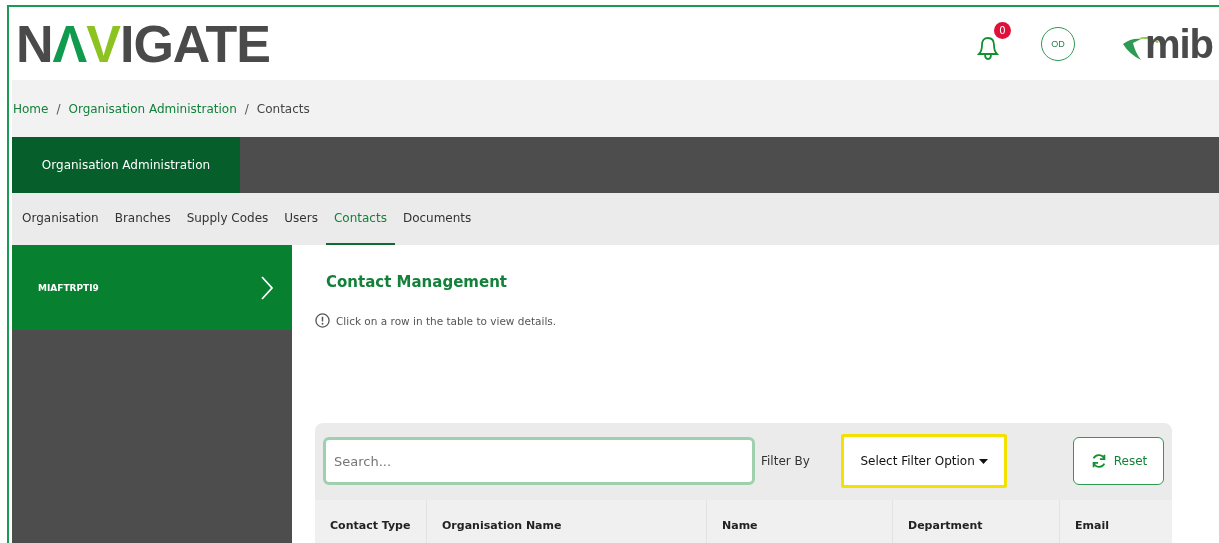 This screenshot has width=1219, height=543. What do you see at coordinates (1118, 461) in the screenshot?
I see `reset-button: Reset` at bounding box center [1118, 461].